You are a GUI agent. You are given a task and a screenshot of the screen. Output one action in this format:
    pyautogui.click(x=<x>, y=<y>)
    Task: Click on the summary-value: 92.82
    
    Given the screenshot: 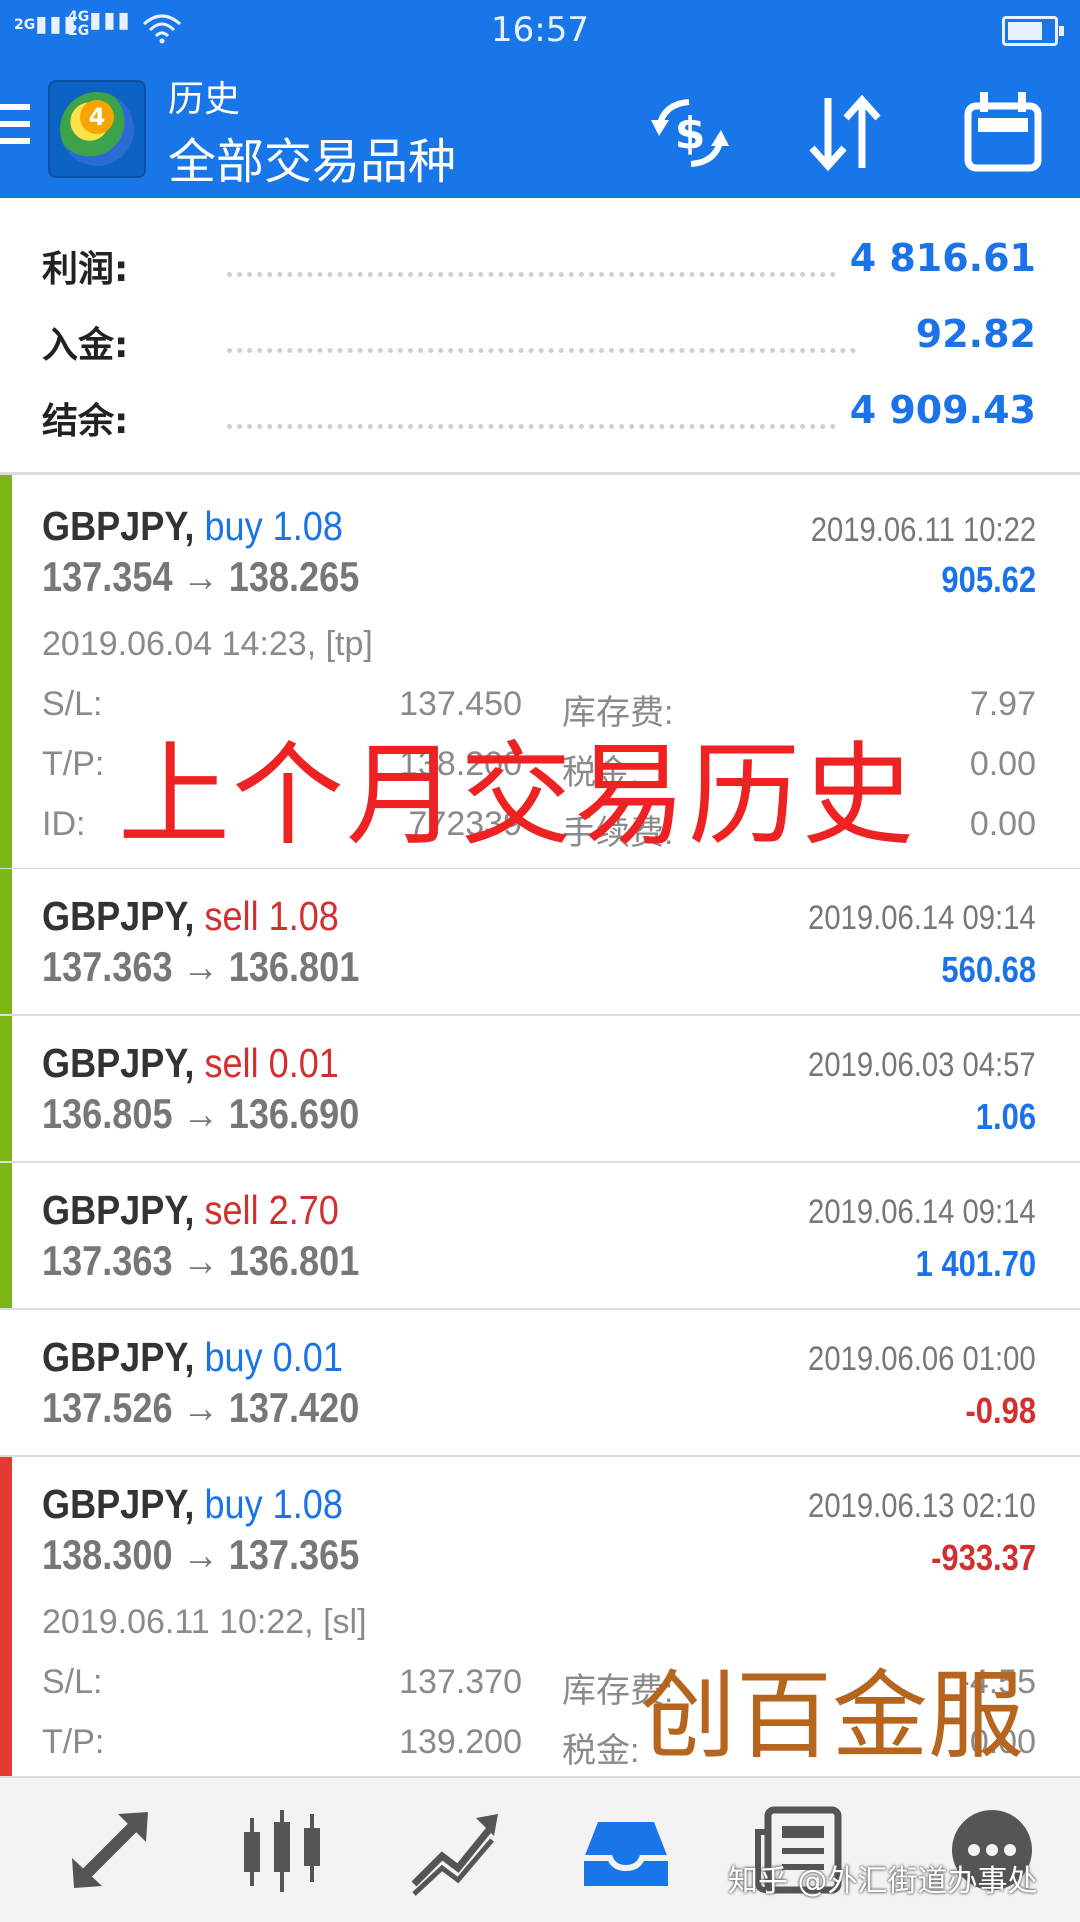 What is the action you would take?
    pyautogui.click(x=970, y=334)
    